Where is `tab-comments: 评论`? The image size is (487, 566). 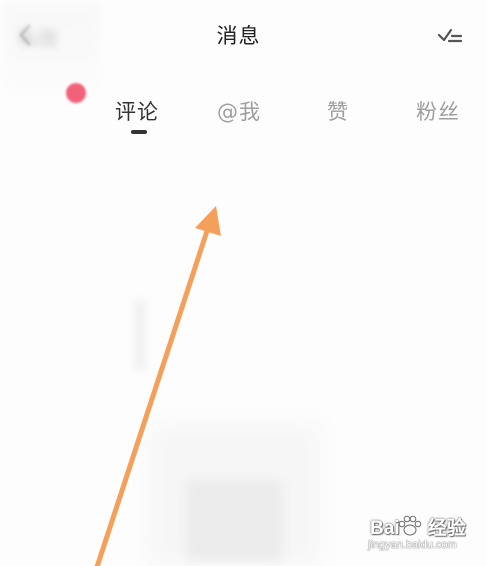 tab-comments: 评论 is located at coordinates (137, 111).